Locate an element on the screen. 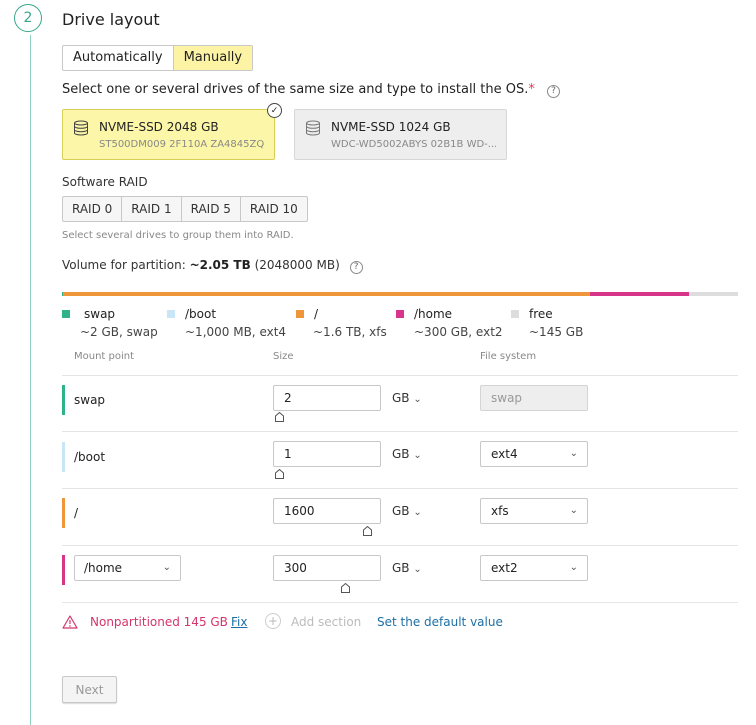 The height and width of the screenshot is (725, 756). mount-point-label: swap is located at coordinates (90, 400).